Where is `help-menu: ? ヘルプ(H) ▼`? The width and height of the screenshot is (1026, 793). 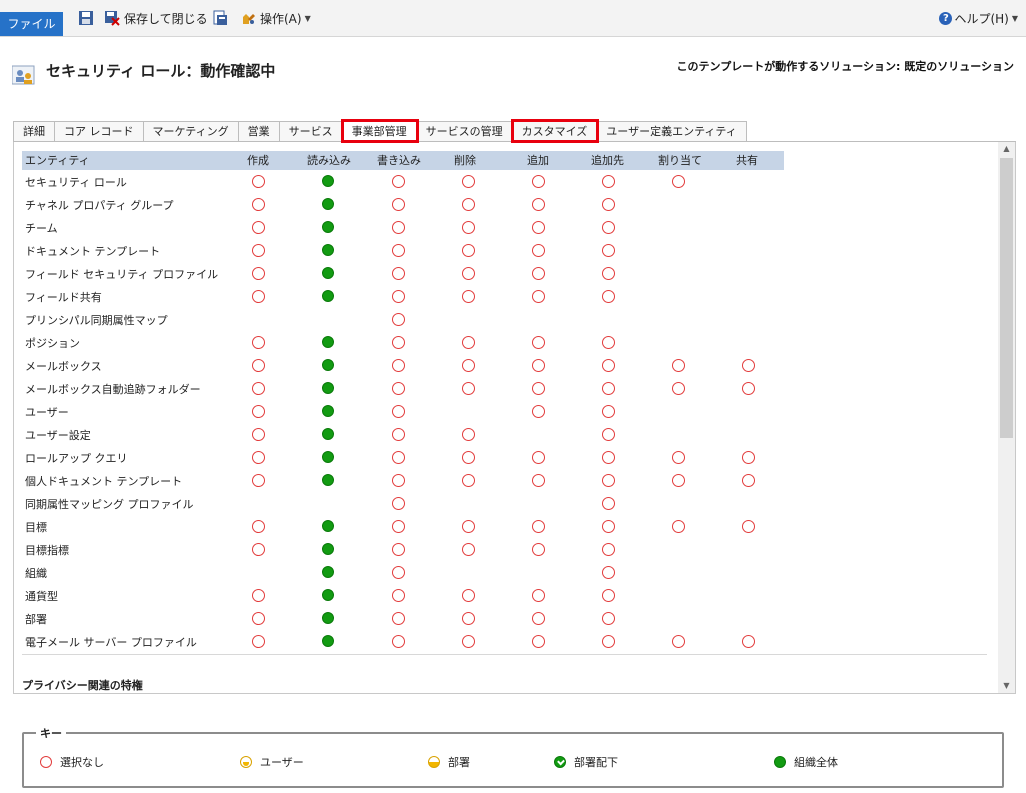
help-menu: ? ヘルプ(H) ▼ is located at coordinates (978, 18).